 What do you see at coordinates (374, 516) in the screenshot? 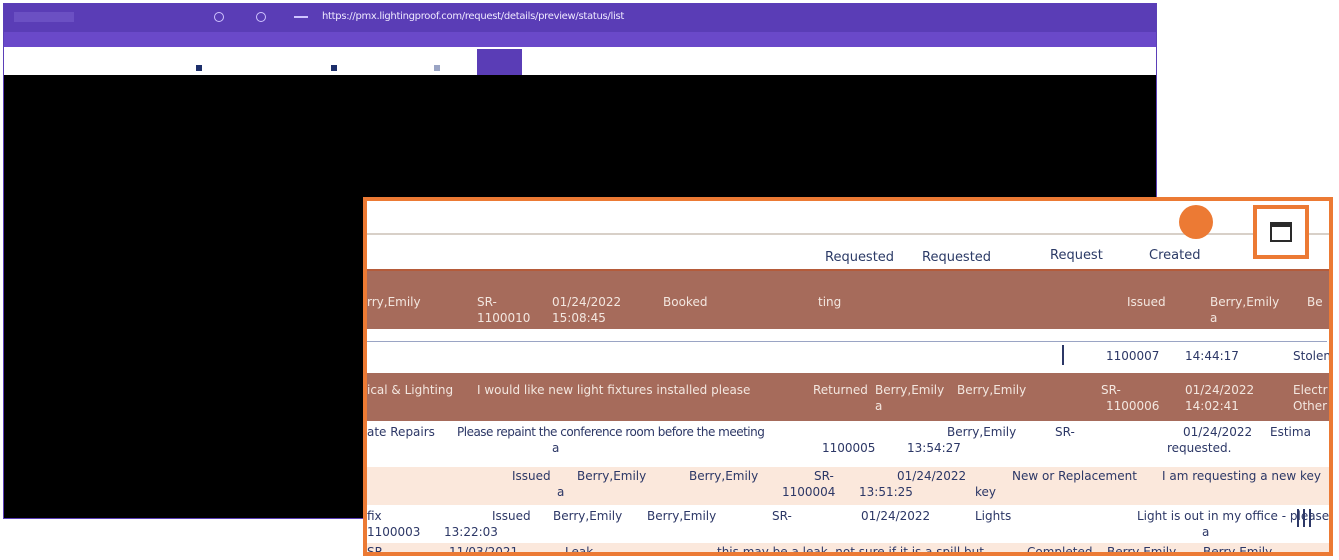
I see `cell-category: fix` at bounding box center [374, 516].